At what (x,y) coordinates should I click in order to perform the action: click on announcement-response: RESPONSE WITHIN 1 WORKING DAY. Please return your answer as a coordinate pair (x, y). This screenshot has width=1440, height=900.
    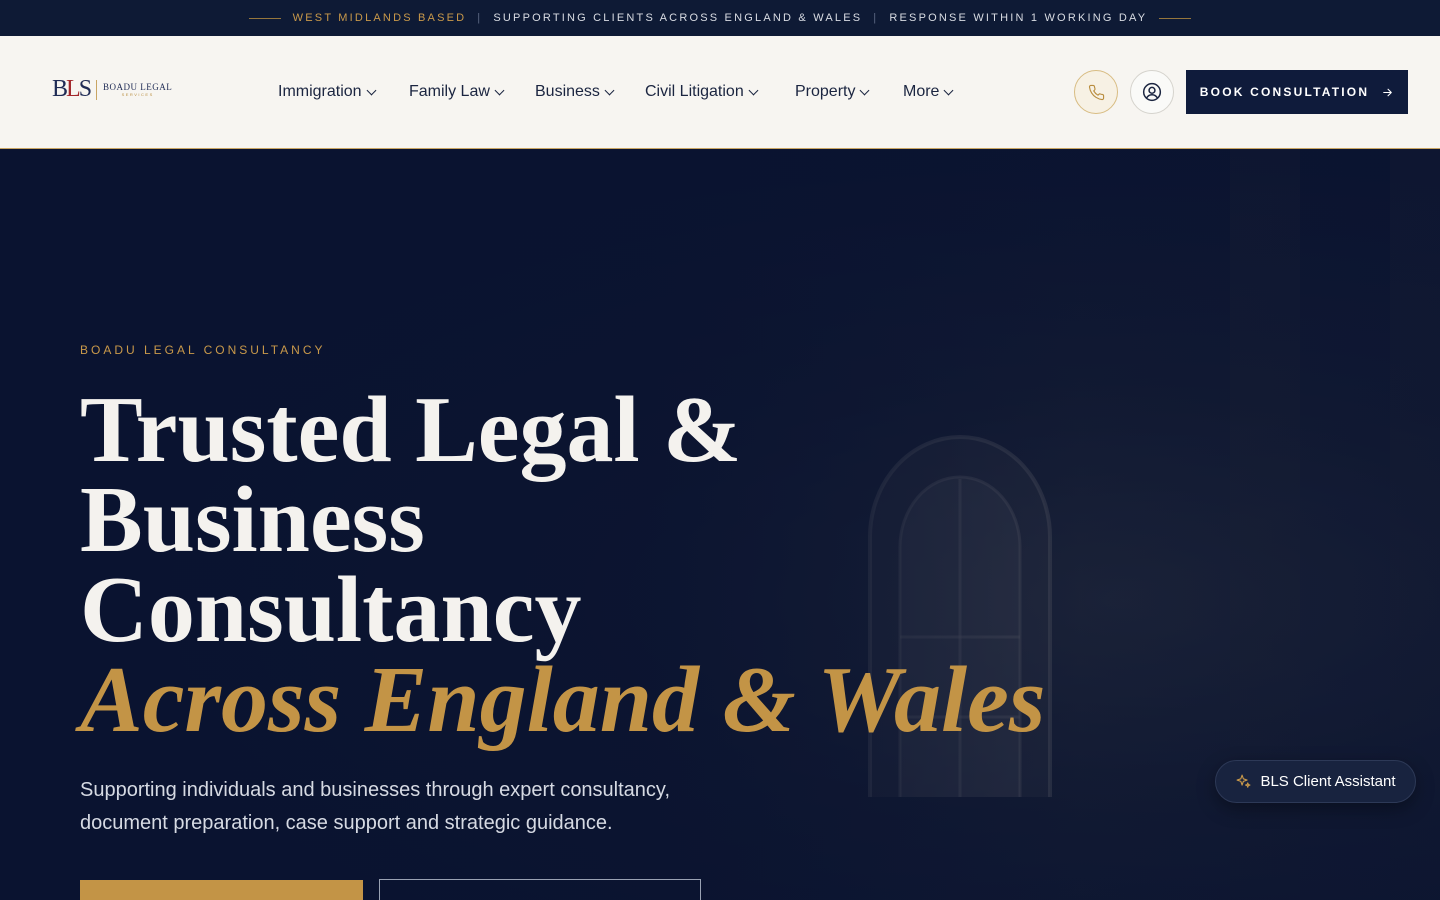
    Looking at the image, I should click on (1018, 18).